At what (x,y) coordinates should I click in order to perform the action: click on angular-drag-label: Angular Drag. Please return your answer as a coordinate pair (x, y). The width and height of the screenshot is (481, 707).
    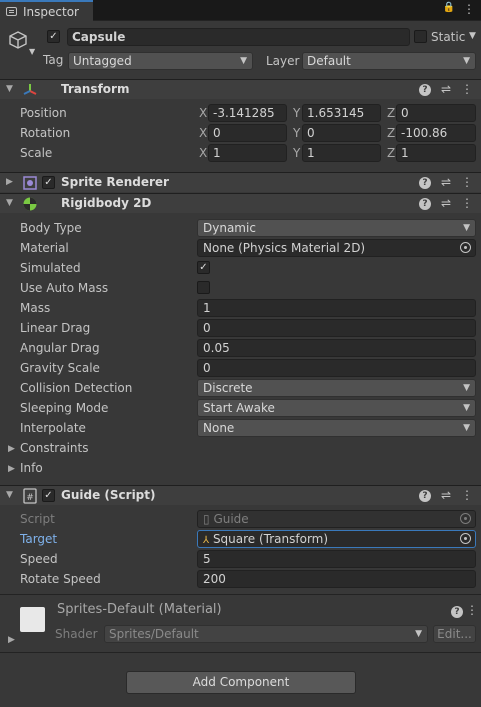
    Looking at the image, I should click on (60, 348).